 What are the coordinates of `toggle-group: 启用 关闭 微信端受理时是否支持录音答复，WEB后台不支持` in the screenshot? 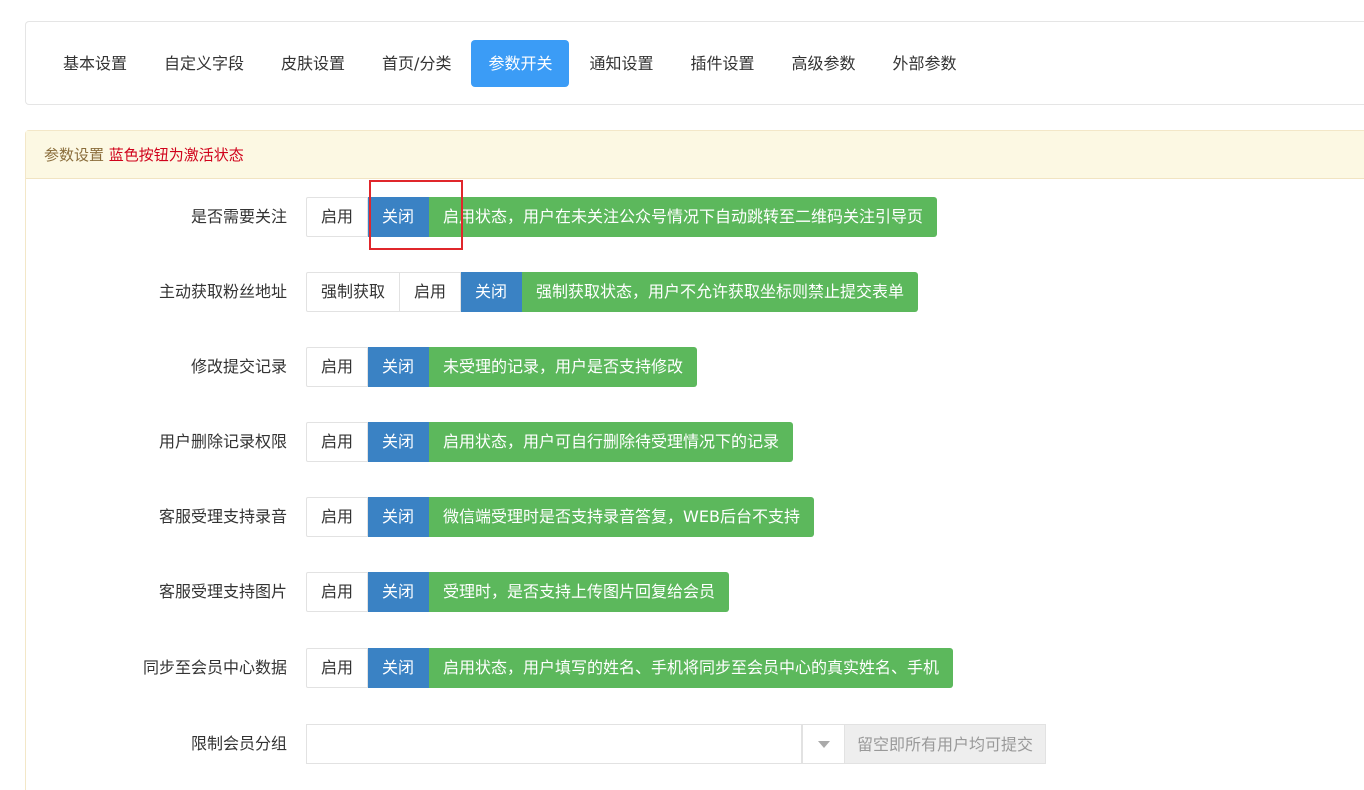 It's located at (560, 517).